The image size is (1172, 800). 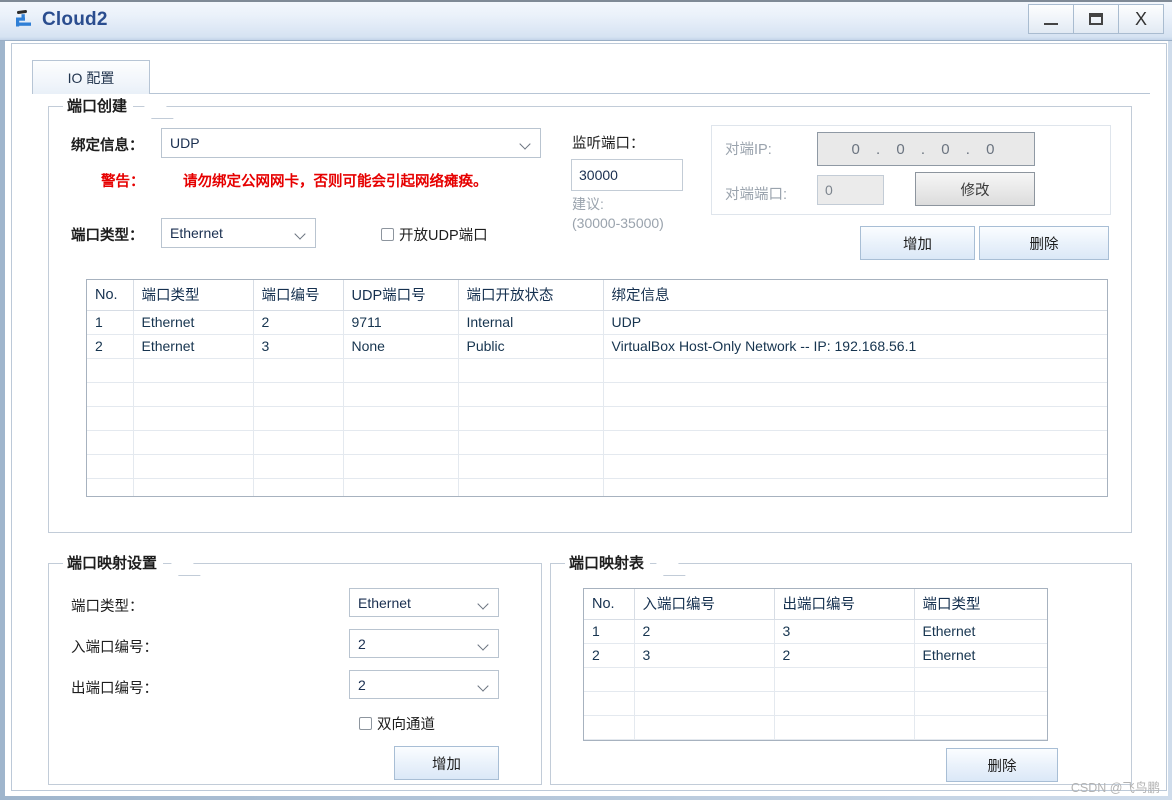 I want to click on mapping-settings-title: 端口映射设置, so click(x=113, y=562).